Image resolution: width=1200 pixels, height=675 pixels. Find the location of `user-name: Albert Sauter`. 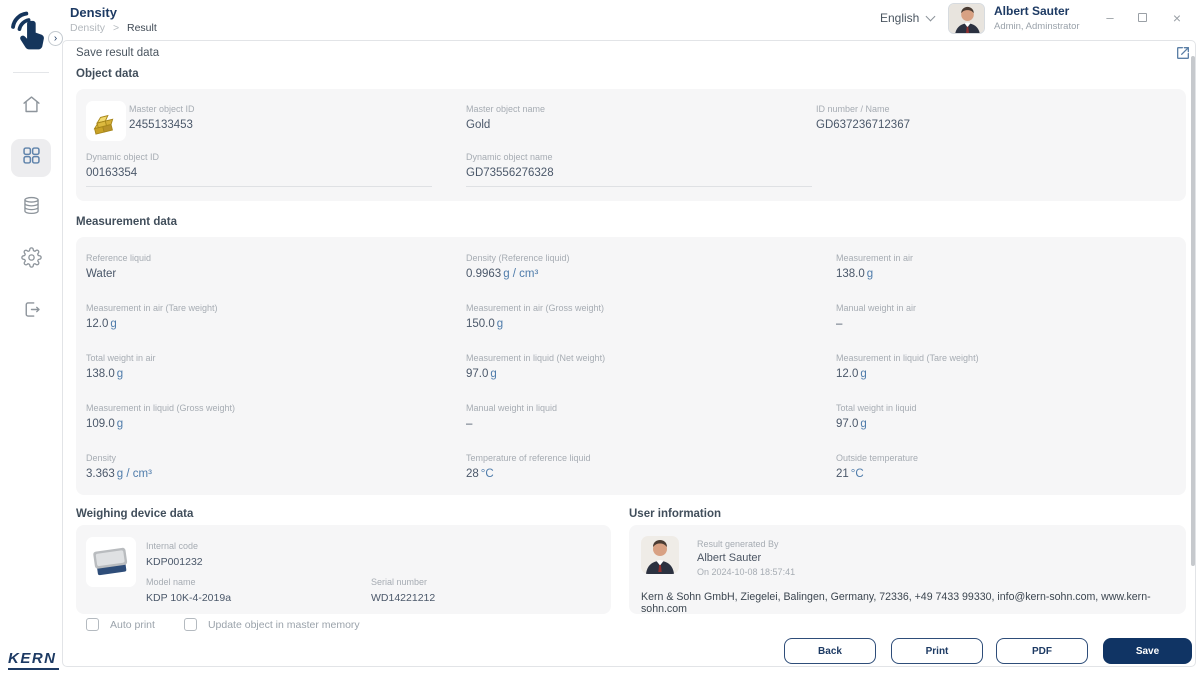

user-name: Albert Sauter is located at coordinates (1032, 11).